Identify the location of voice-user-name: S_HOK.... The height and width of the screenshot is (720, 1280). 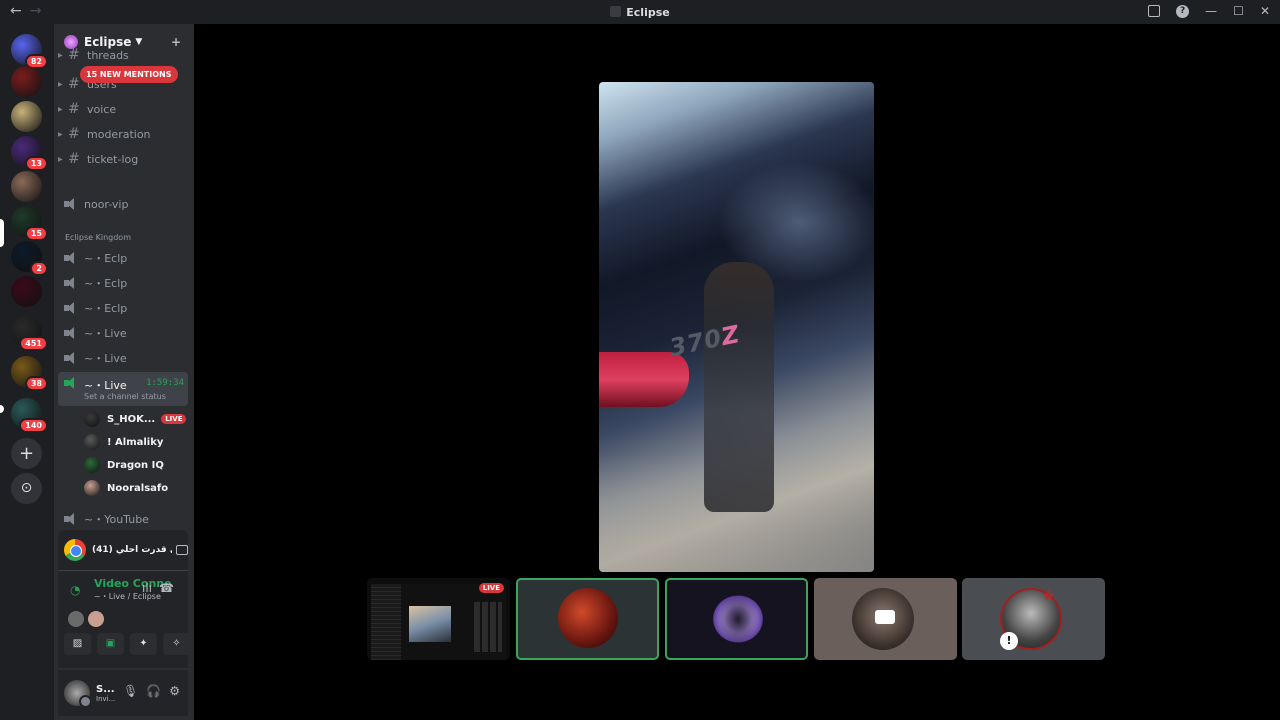
(131, 419).